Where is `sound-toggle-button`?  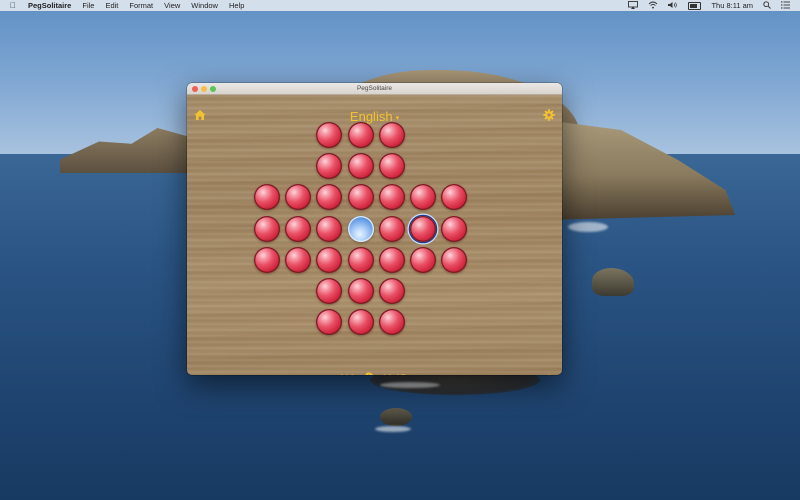 sound-toggle-button is located at coordinates (549, 373).